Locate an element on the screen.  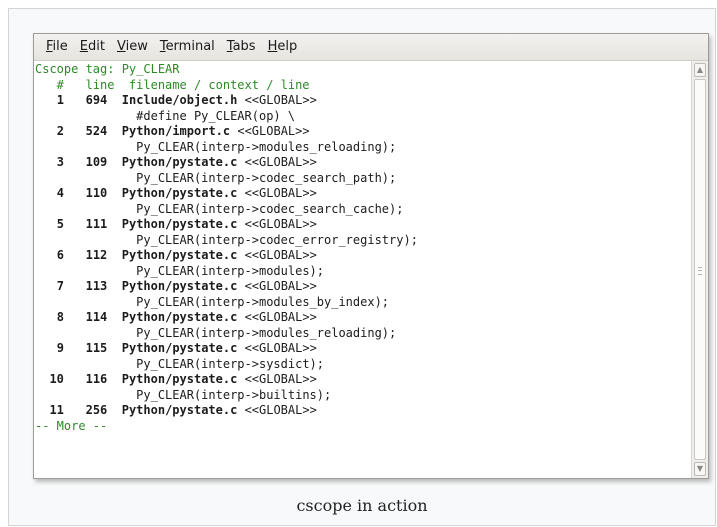
result-row: 8 114 Python/pystate.c <<GLOBAL>> is located at coordinates (363, 318).